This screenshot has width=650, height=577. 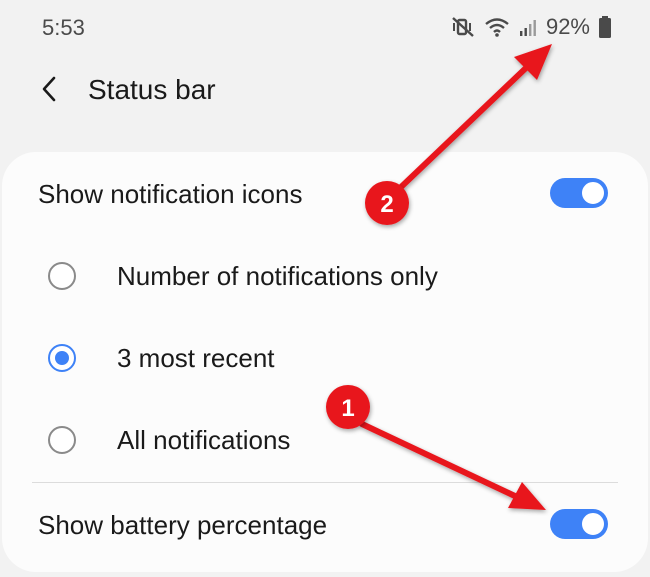 I want to click on radio-option-all-notifications: All notifications, so click(x=325, y=439).